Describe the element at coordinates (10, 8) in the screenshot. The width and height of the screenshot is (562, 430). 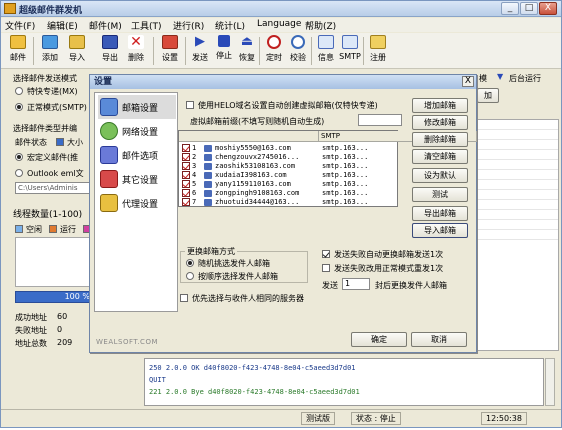
I see `app-icon` at that location.